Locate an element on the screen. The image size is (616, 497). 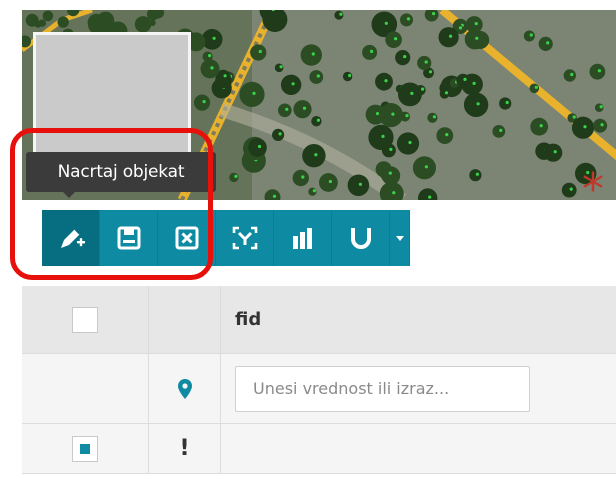
snapping-button is located at coordinates (361, 238).